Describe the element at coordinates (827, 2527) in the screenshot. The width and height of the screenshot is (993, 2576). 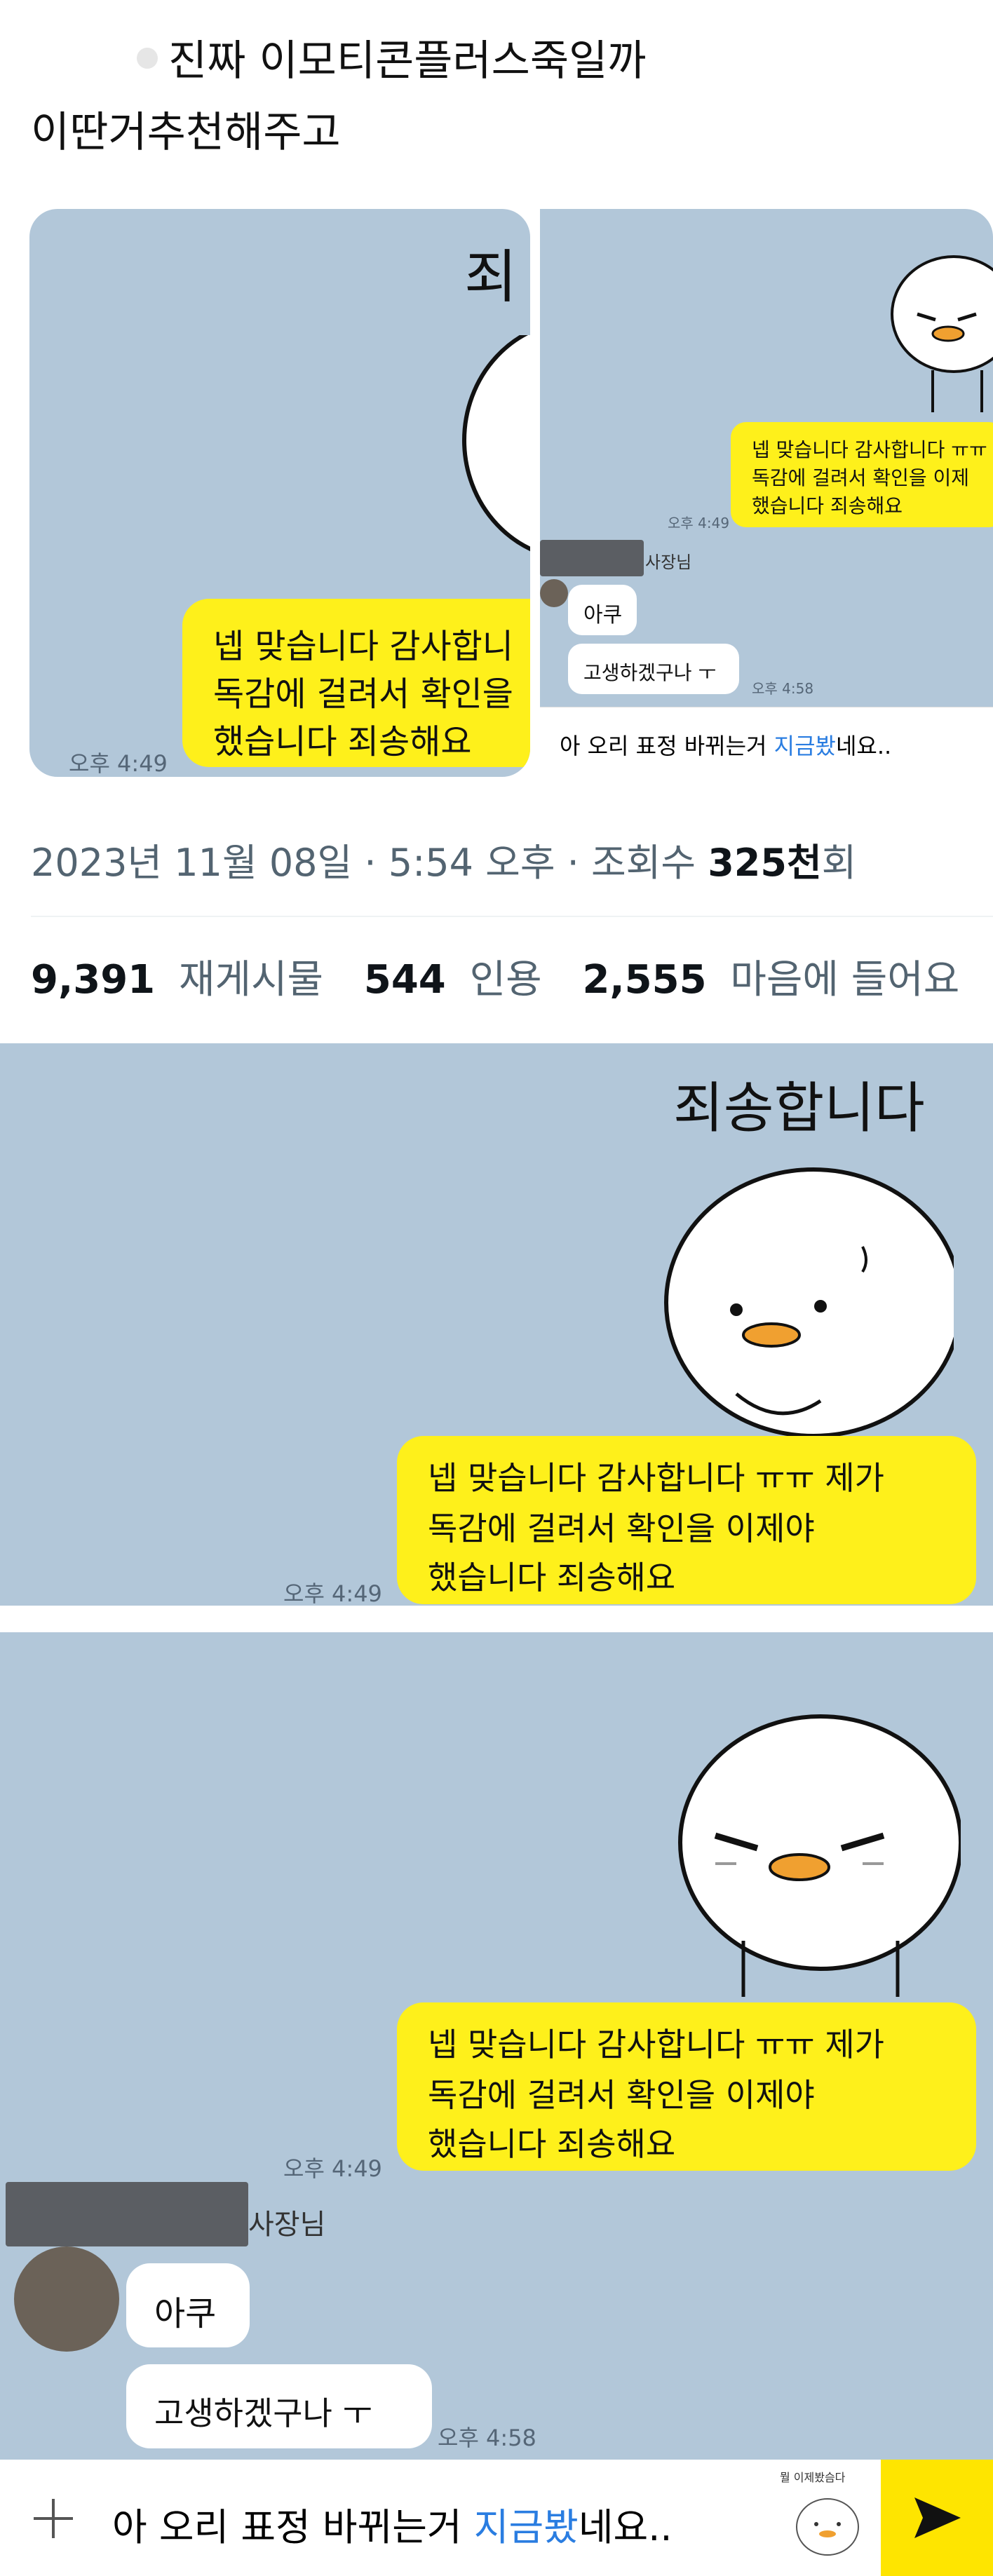
I see `sticker-preview-icon` at that location.